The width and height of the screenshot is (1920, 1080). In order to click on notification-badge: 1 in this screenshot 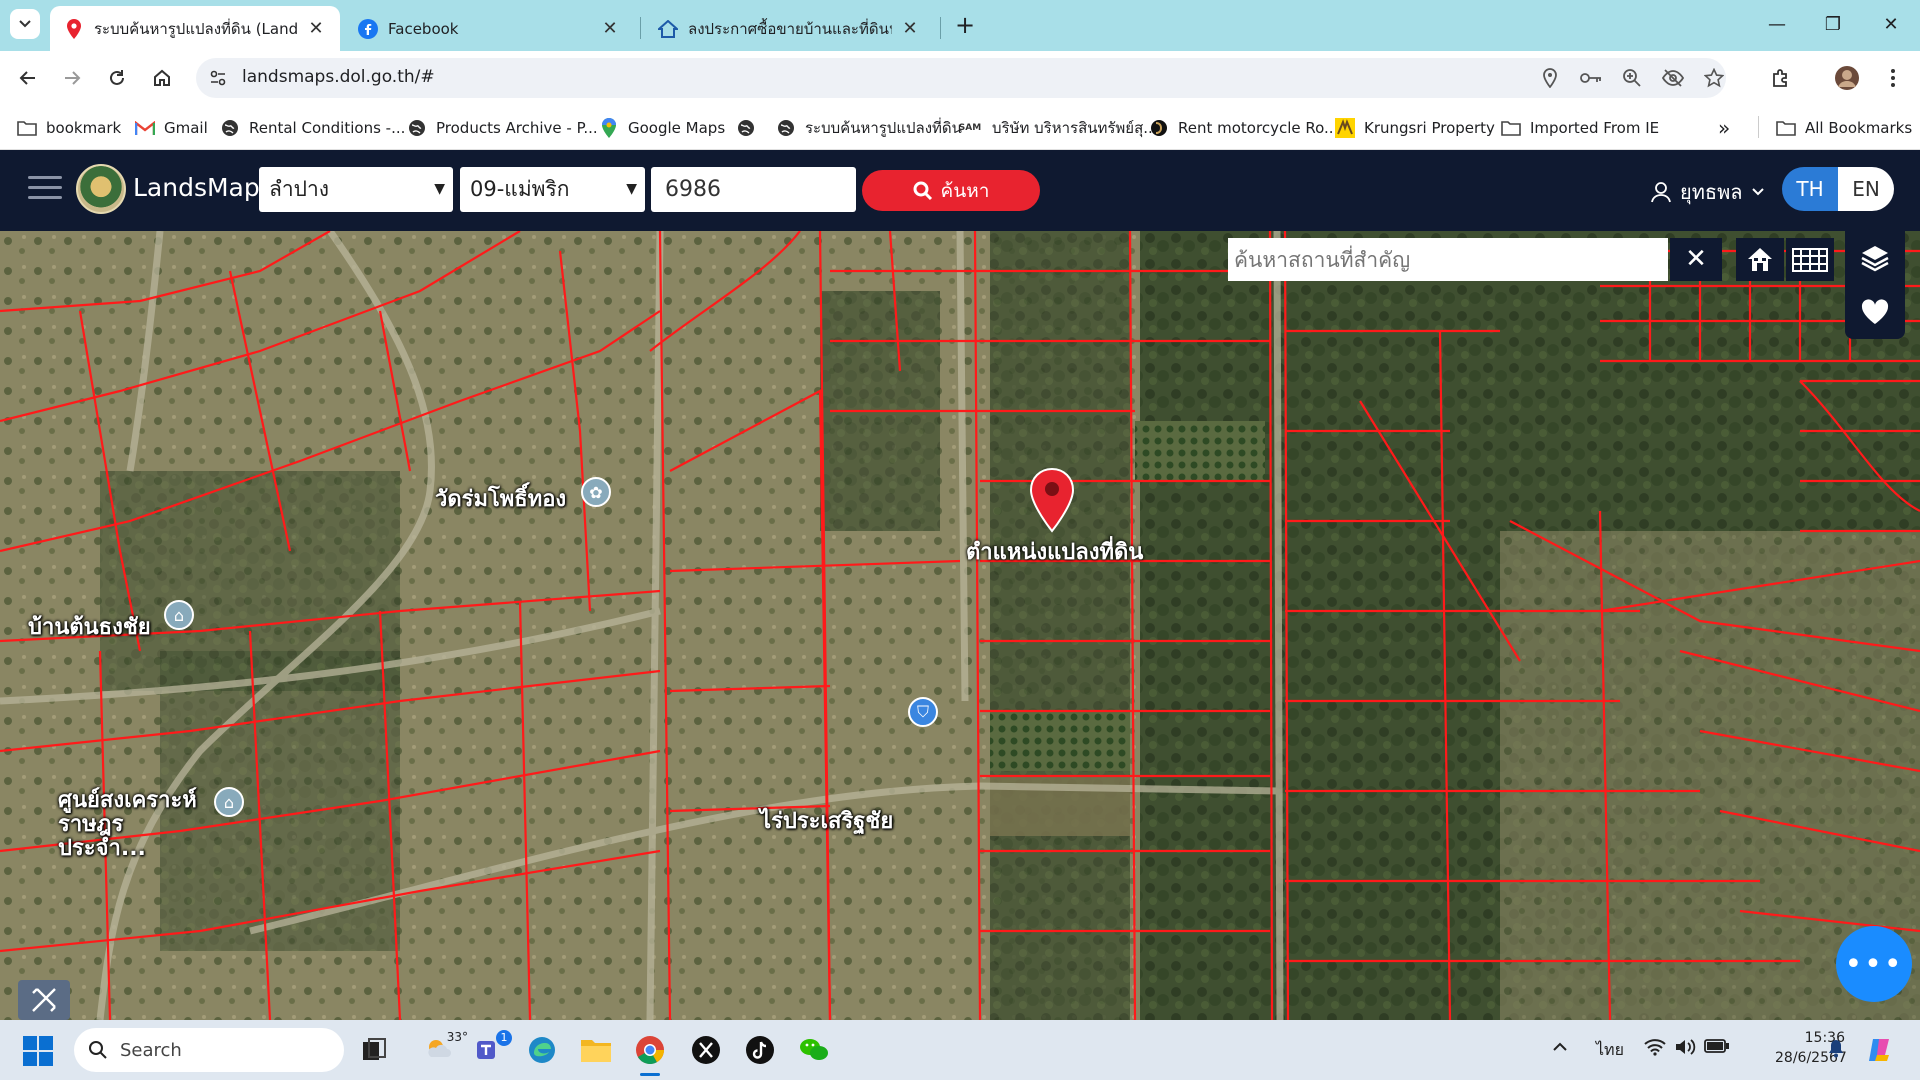, I will do `click(504, 1038)`.